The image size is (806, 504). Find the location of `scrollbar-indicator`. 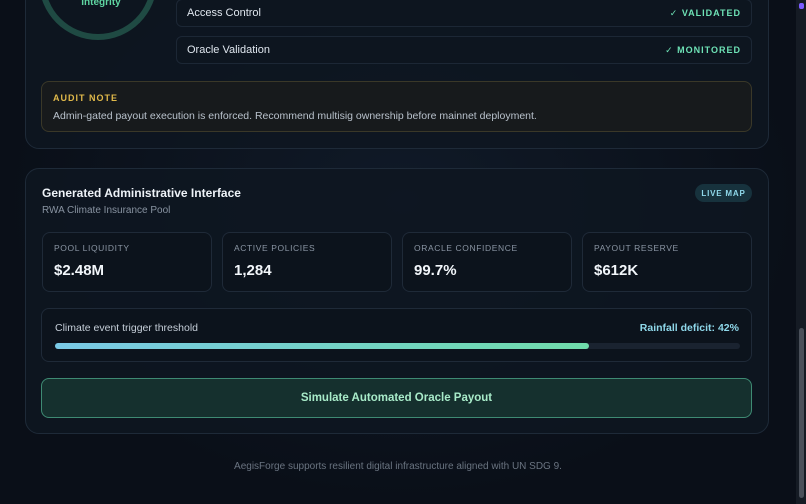

scrollbar-indicator is located at coordinates (801, 6).